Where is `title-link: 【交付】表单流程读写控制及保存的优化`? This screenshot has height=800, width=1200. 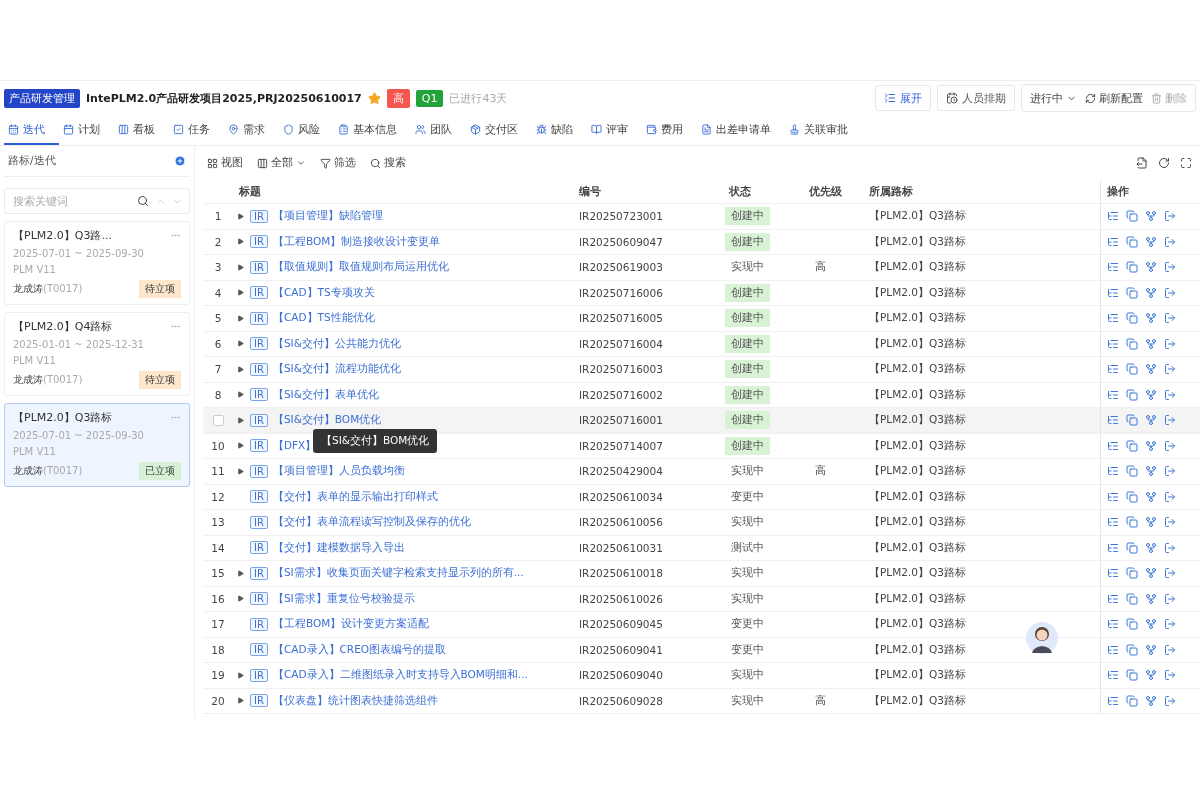
title-link: 【交付】表单流程读写控制及保存的优化 is located at coordinates (371, 522).